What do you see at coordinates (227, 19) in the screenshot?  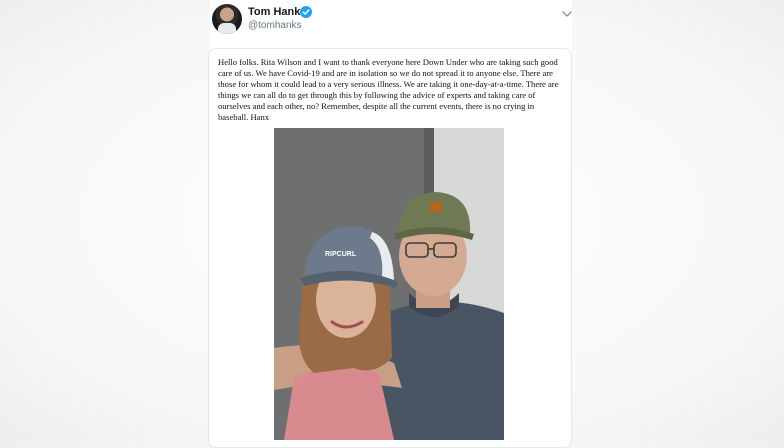 I see `avatar` at bounding box center [227, 19].